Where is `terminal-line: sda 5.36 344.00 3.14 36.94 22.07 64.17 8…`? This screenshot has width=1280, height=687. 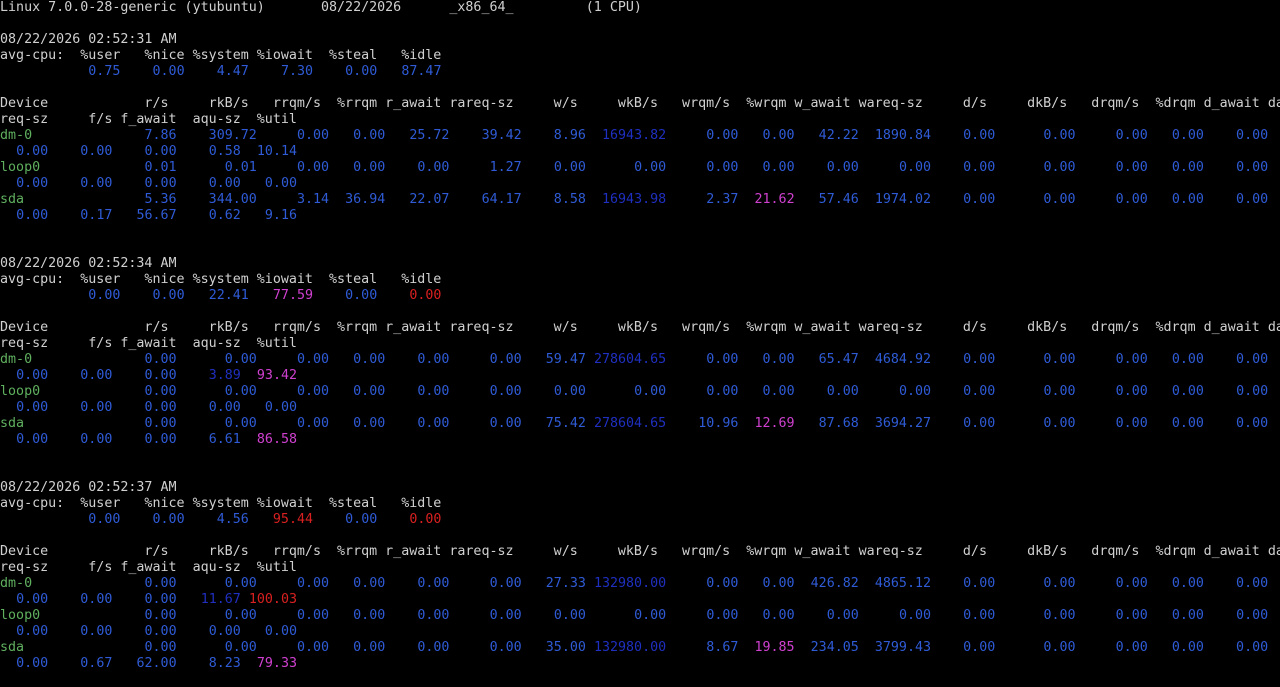 terminal-line: sda 5.36 344.00 3.14 36.94 22.07 64.17 8… is located at coordinates (640, 200).